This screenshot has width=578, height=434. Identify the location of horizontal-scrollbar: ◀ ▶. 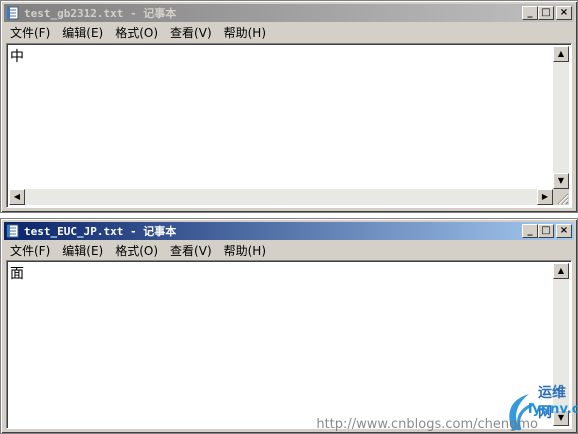
(281, 197).